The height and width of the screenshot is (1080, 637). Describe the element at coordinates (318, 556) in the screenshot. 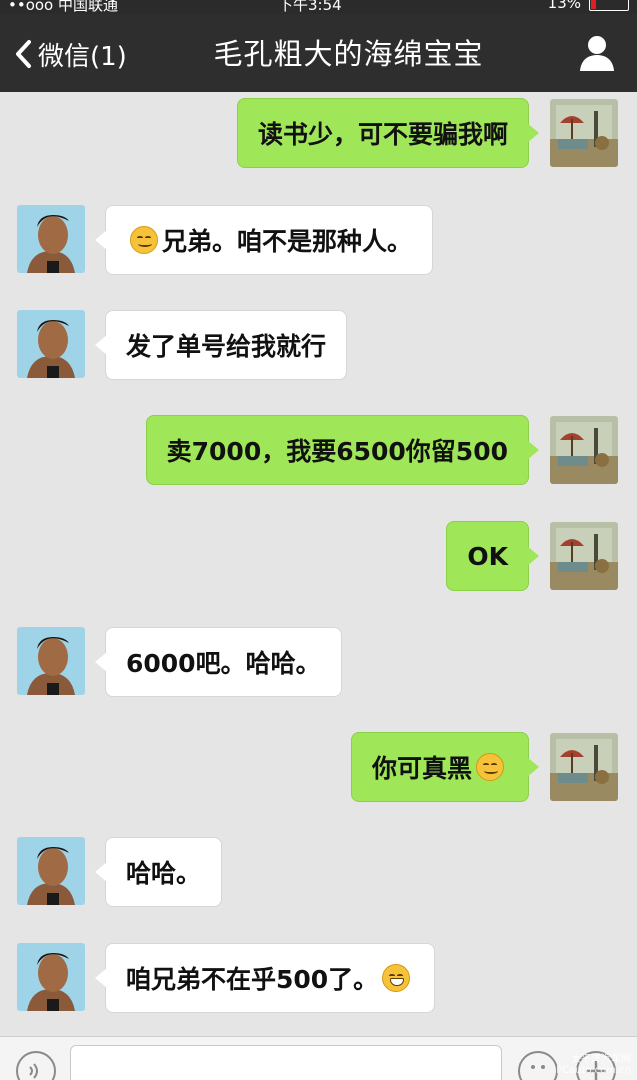

I see `message-row: OK` at that location.